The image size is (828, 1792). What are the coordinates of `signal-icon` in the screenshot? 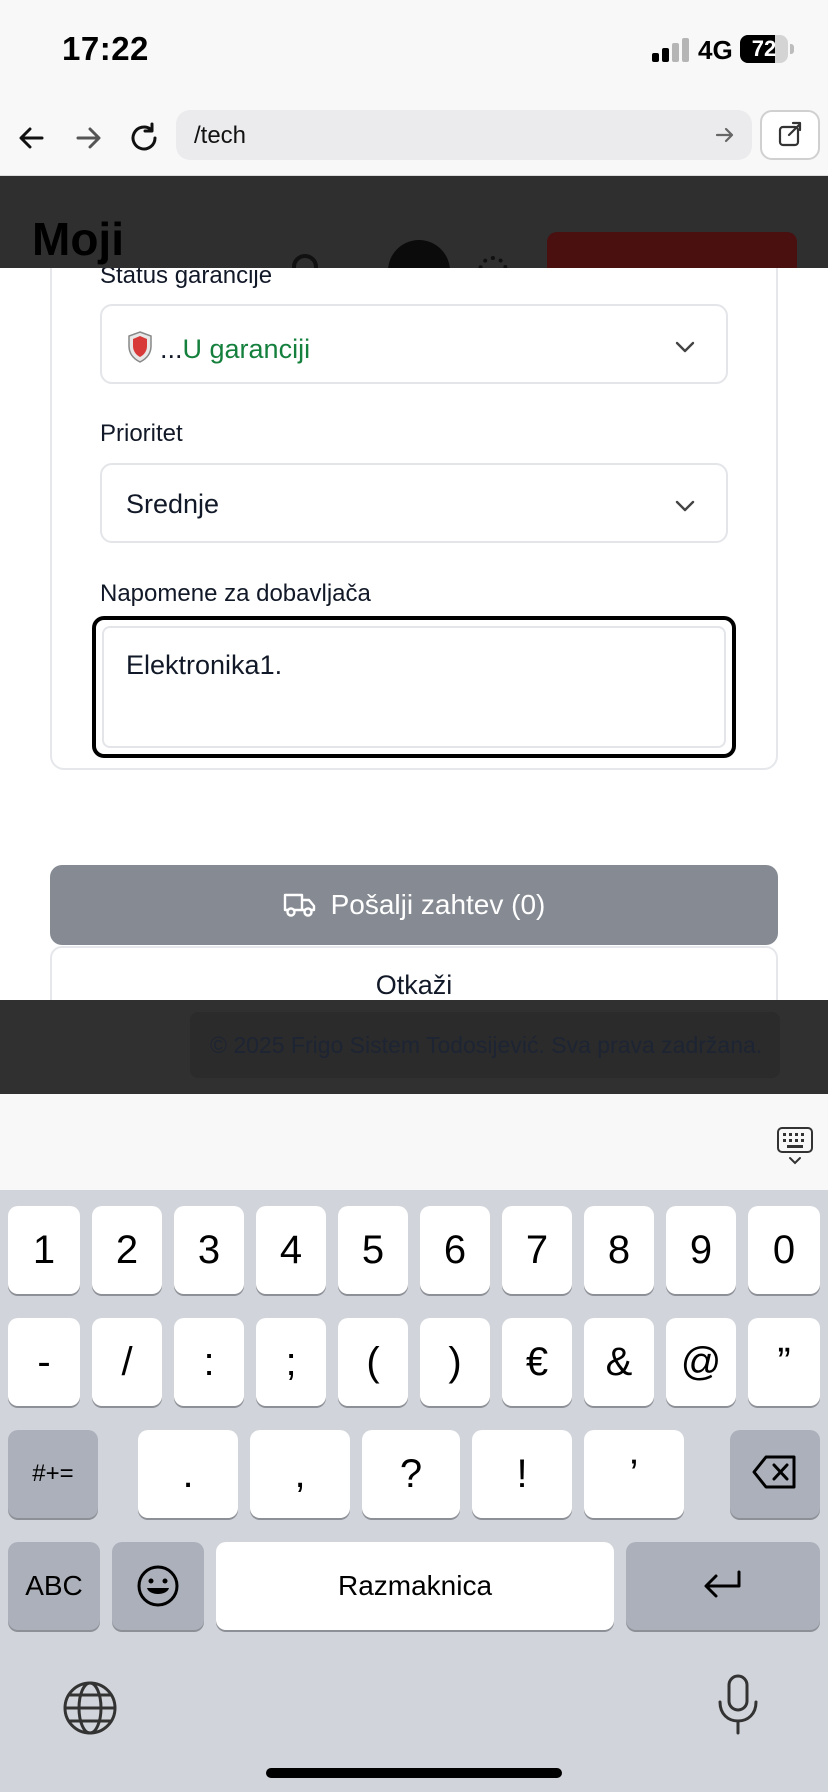 It's located at (670, 50).